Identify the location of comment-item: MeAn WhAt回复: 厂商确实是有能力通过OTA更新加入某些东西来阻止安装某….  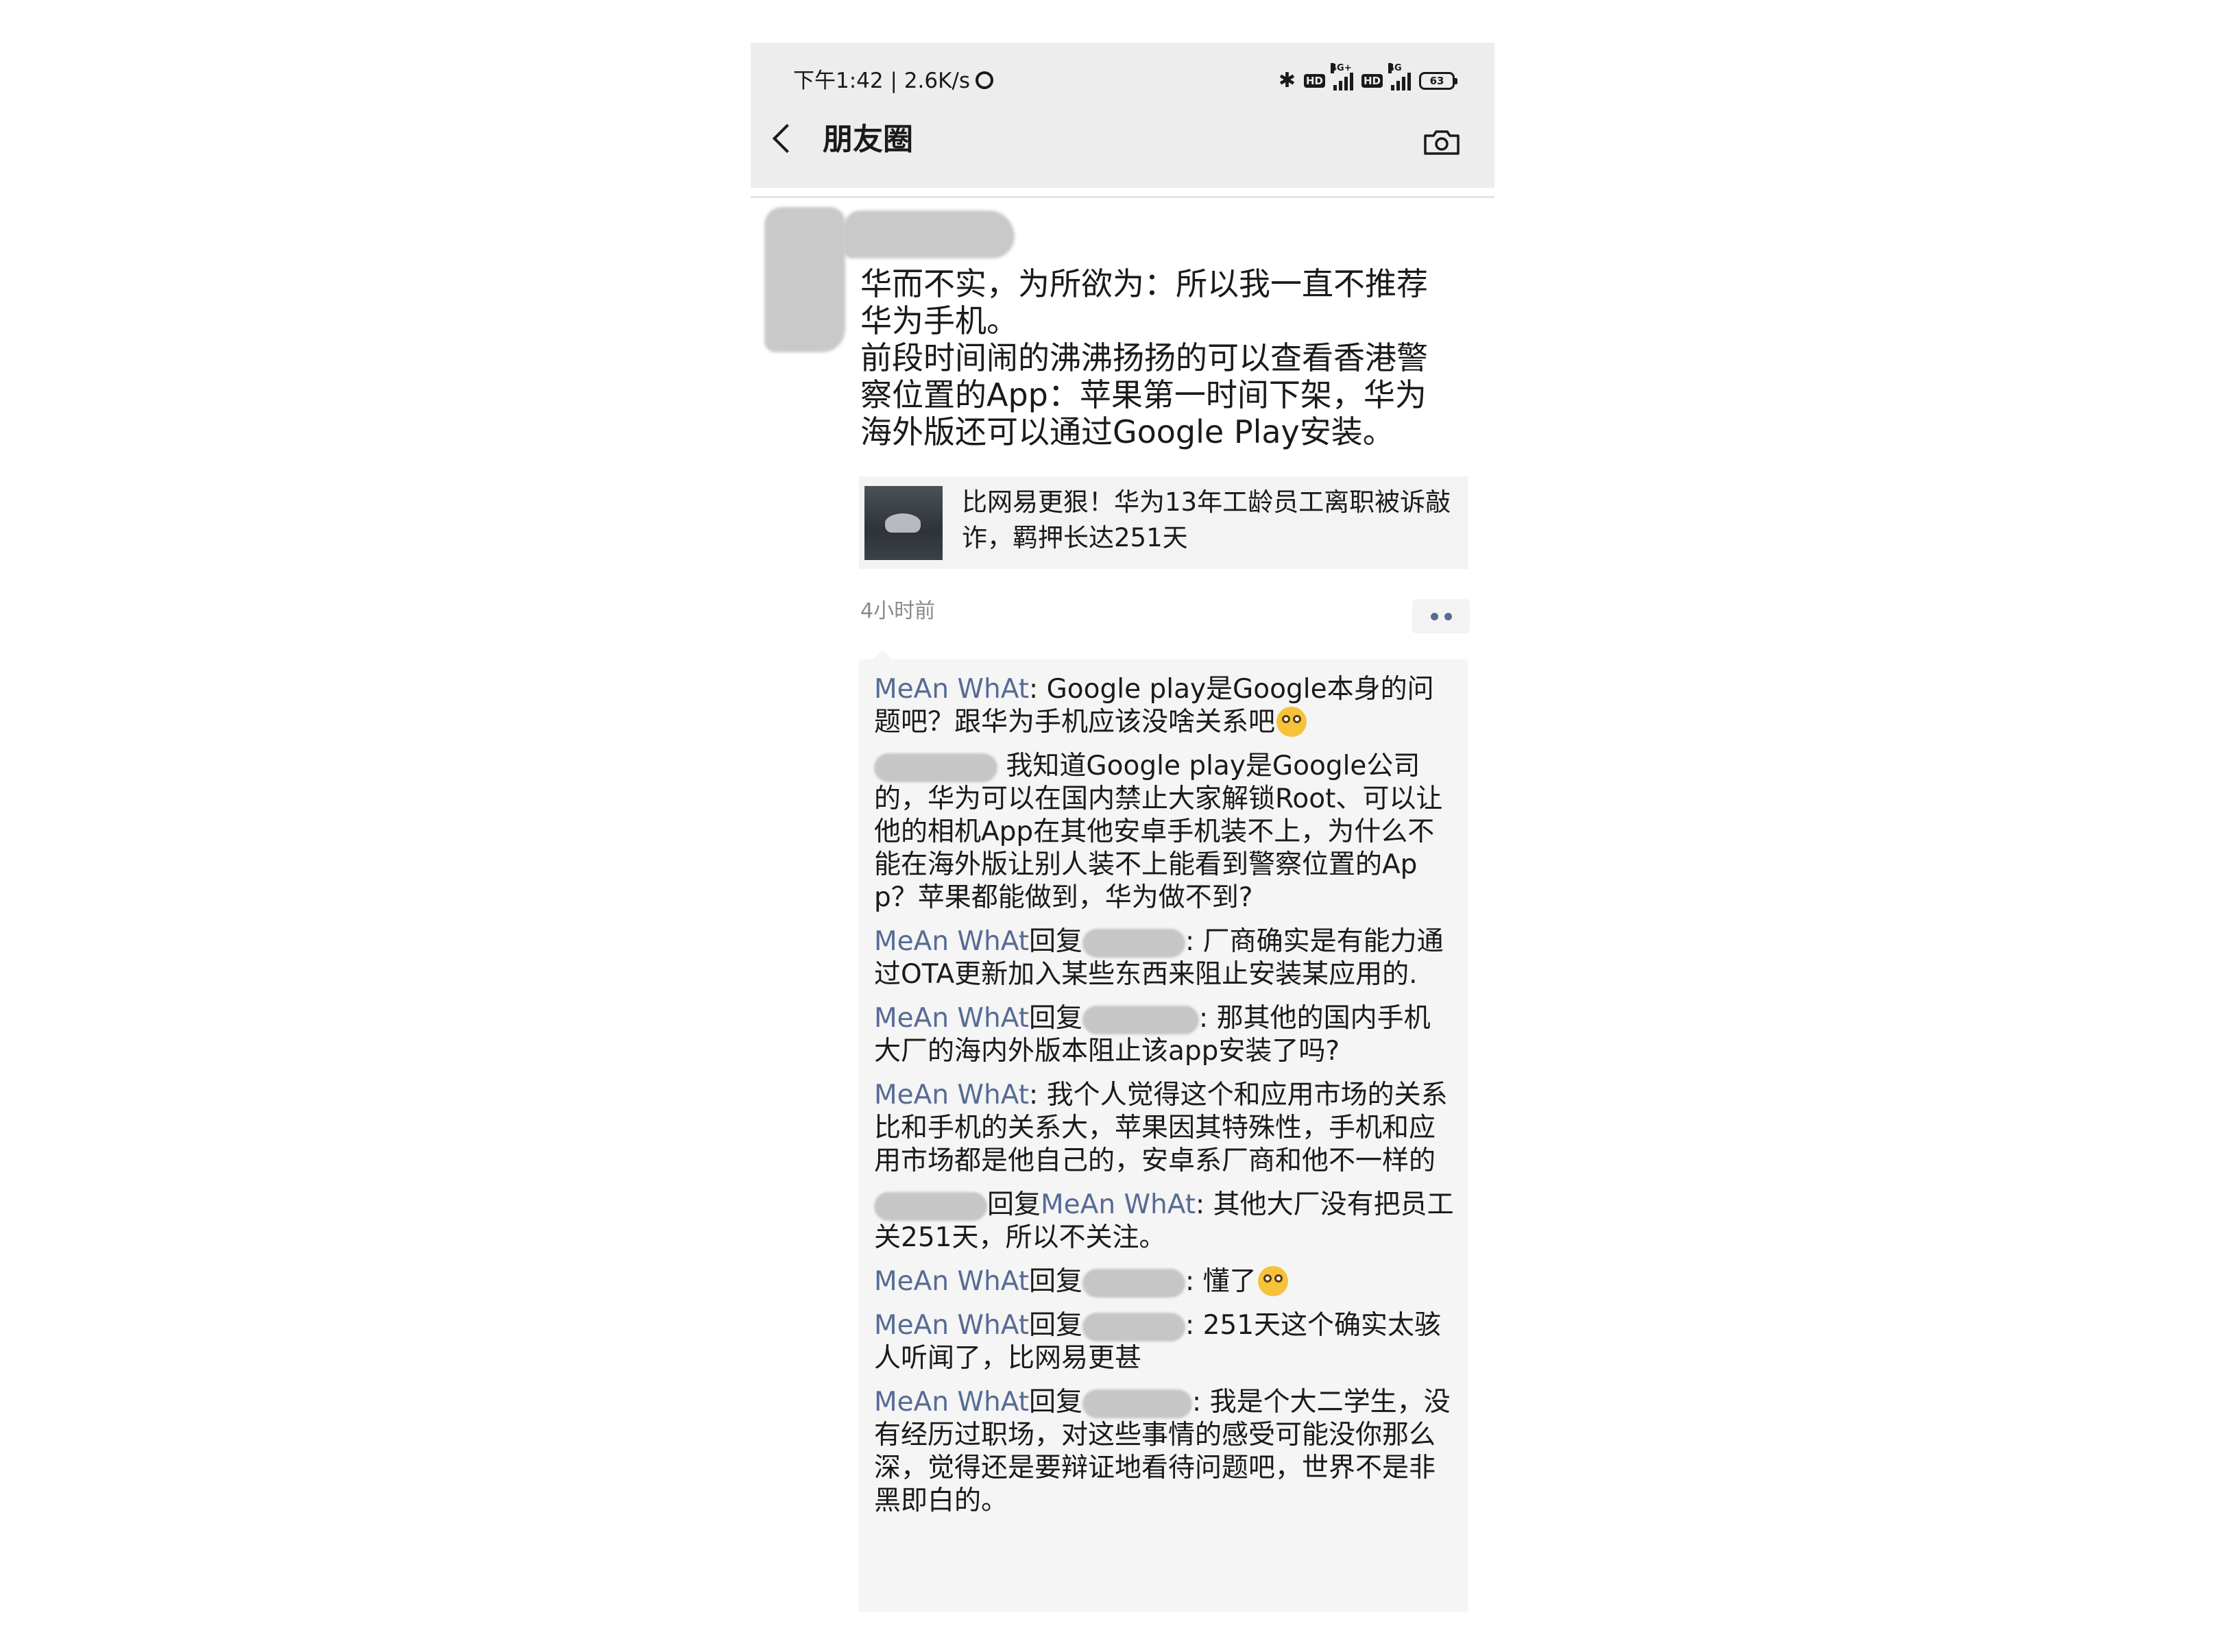
(1165, 958).